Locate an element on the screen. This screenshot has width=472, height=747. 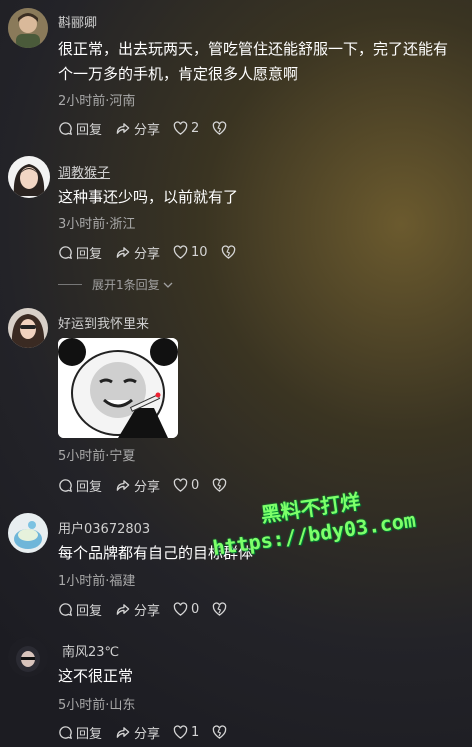
comment-text: 这不很正常 is located at coordinates (96, 676).